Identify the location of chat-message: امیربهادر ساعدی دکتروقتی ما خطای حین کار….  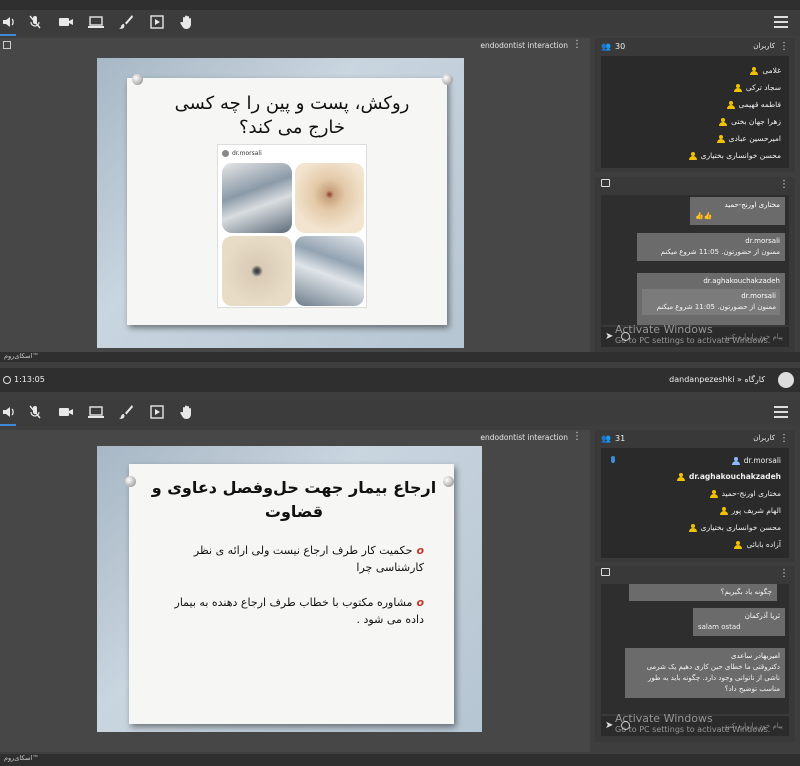
(705, 673).